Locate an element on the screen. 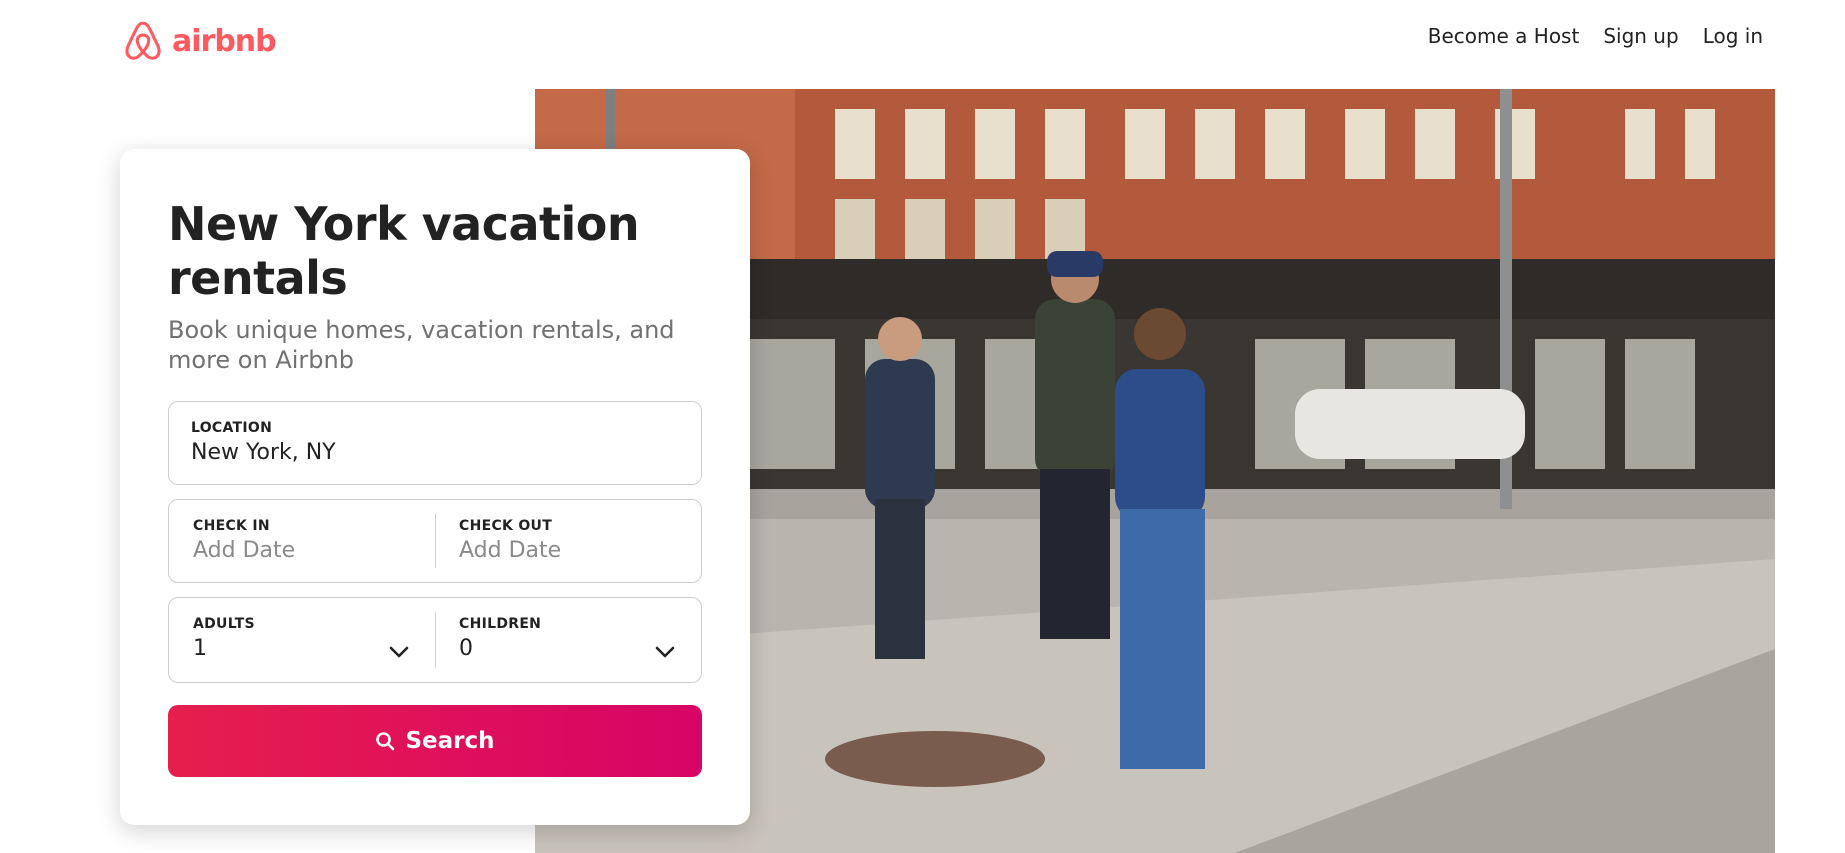 The width and height of the screenshot is (1845, 853). search-button: Search is located at coordinates (435, 741).